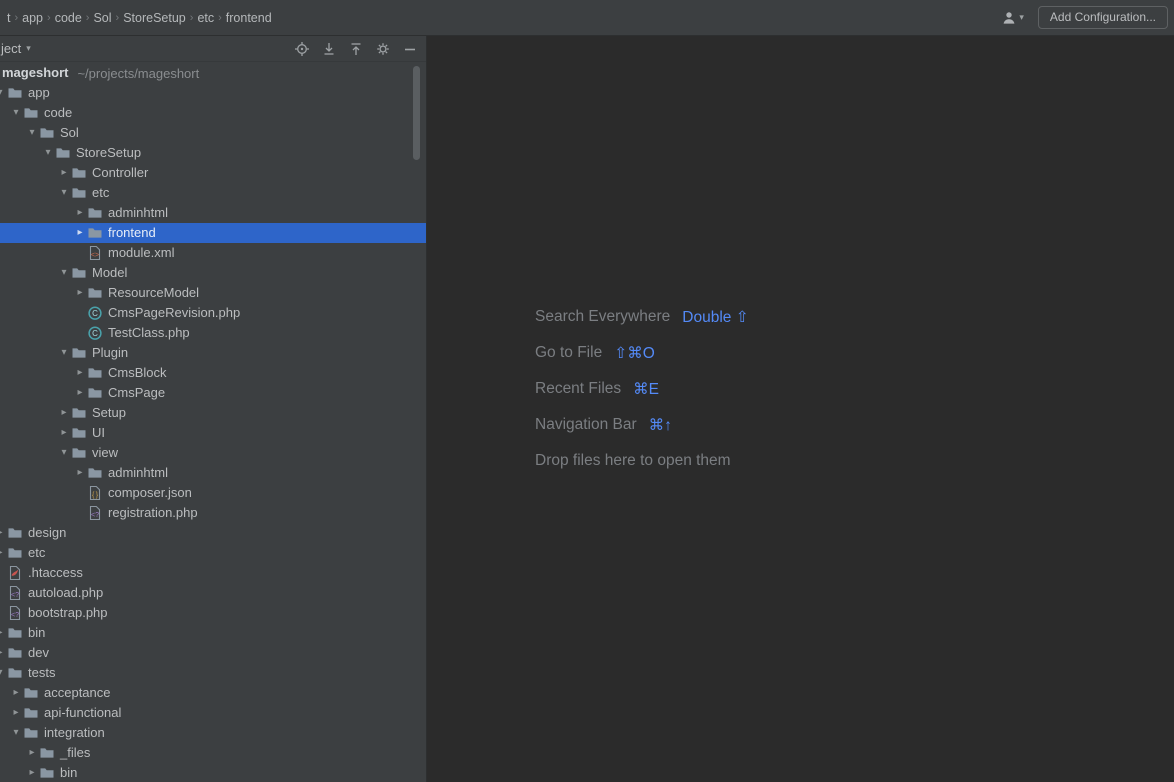 The width and height of the screenshot is (1174, 782). What do you see at coordinates (213, 49) in the screenshot?
I see `project-panel-header: ject ▾` at bounding box center [213, 49].